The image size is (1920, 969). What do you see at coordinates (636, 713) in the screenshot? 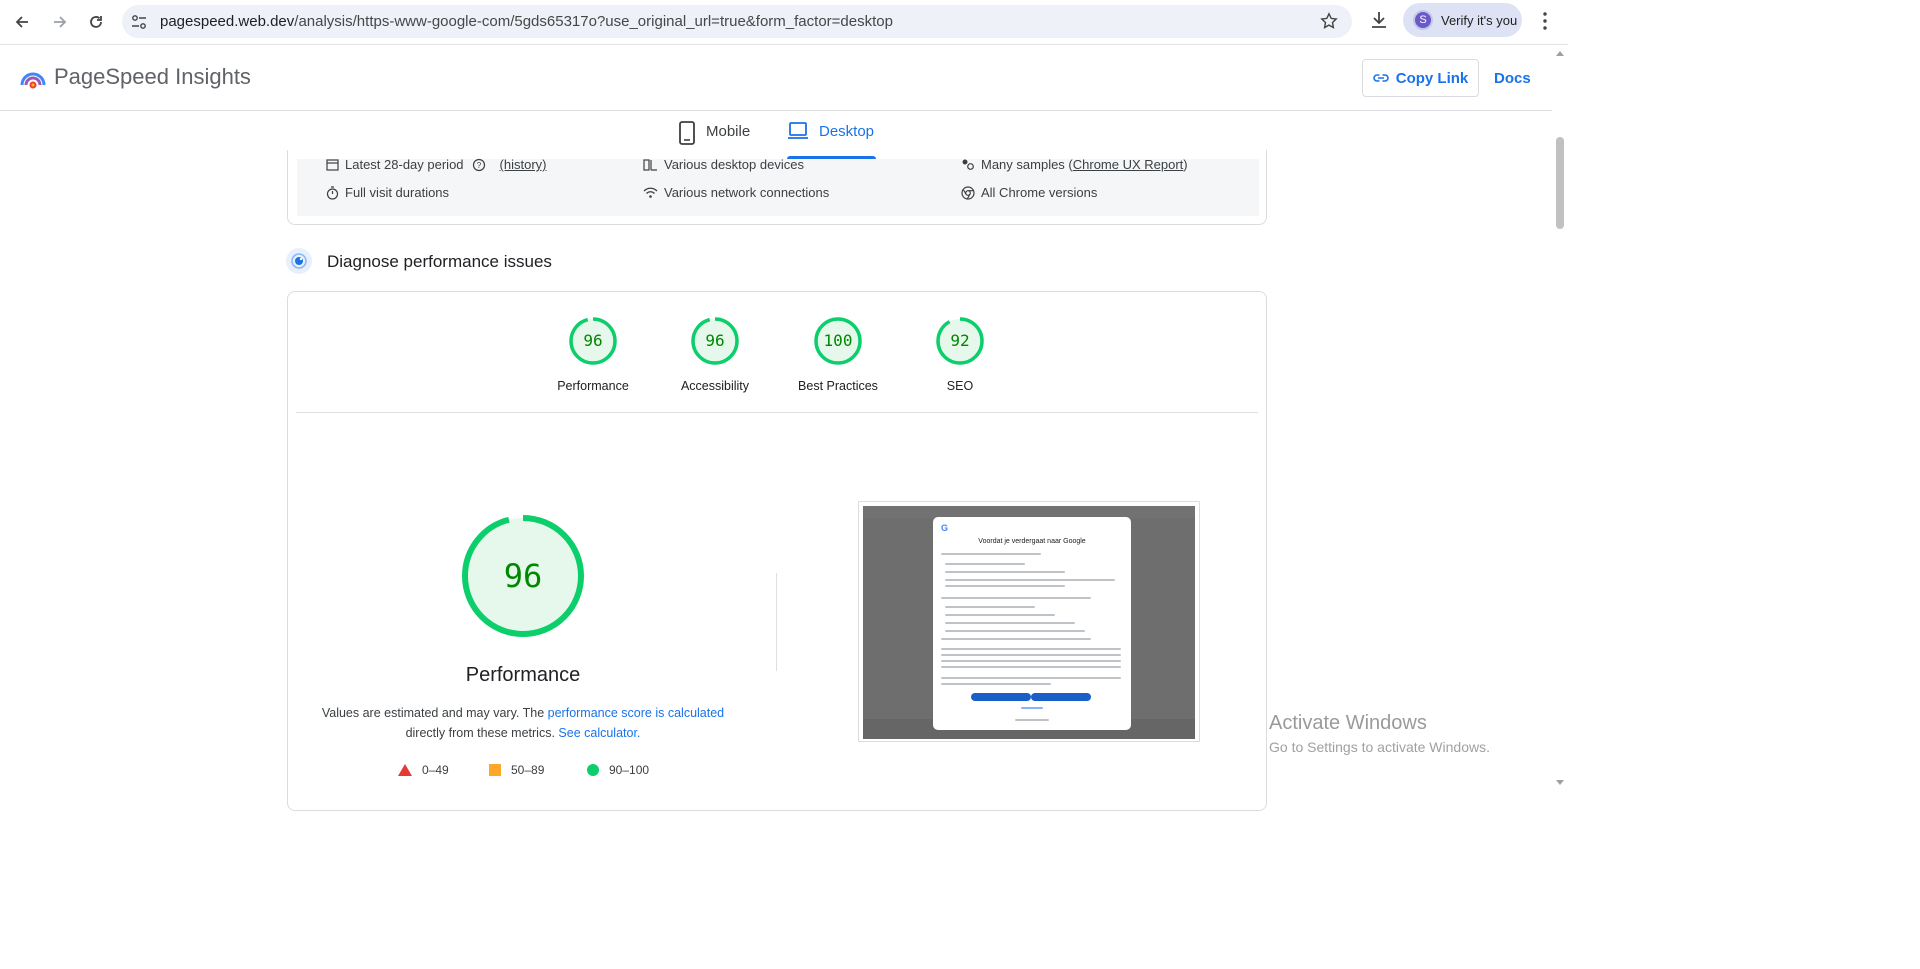
I see `score-calculated-link: performance score is calculated` at bounding box center [636, 713].